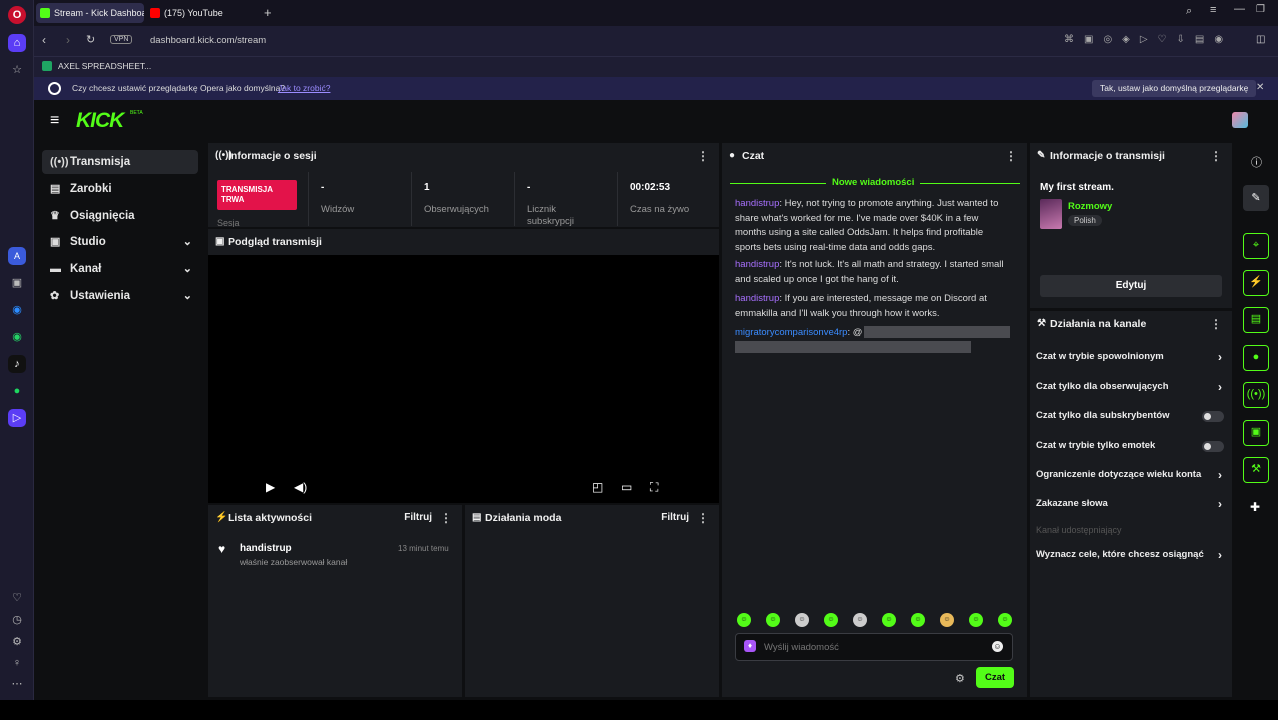  What do you see at coordinates (1131, 357) in the screenshot?
I see `slow-mode-item: Czat w trybie spowolnionym ›` at bounding box center [1131, 357].